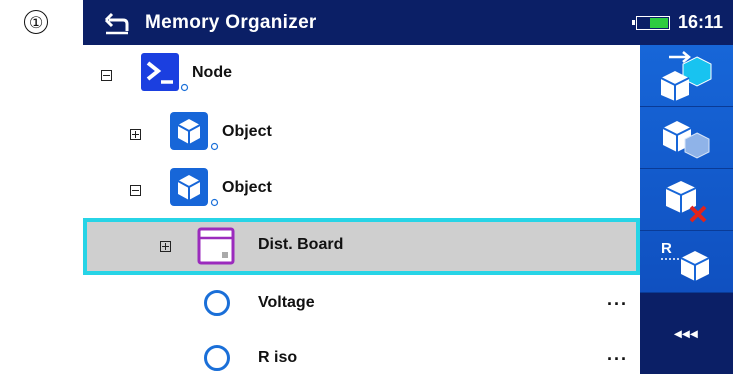 This screenshot has width=733, height=388. What do you see at coordinates (700, 22) in the screenshot?
I see `clock-time: 16:11` at bounding box center [700, 22].